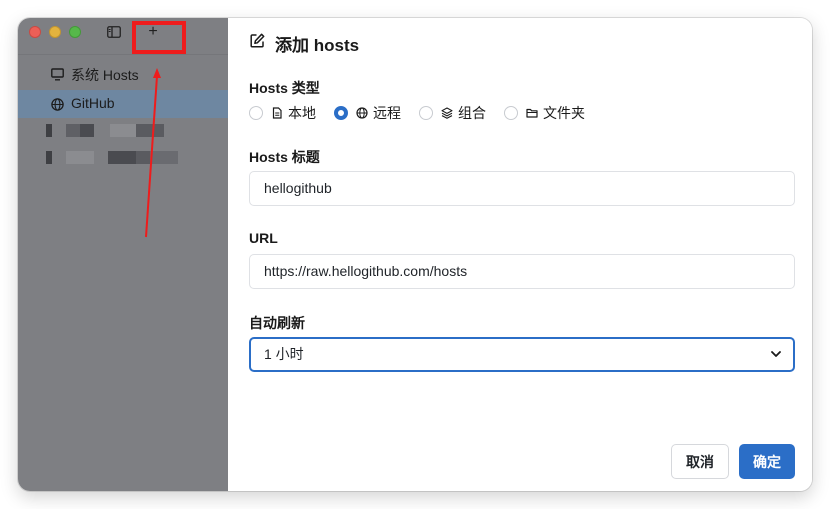 Image resolution: width=830 pixels, height=509 pixels. What do you see at coordinates (123, 36) in the screenshot?
I see `title-bar: +` at bounding box center [123, 36].